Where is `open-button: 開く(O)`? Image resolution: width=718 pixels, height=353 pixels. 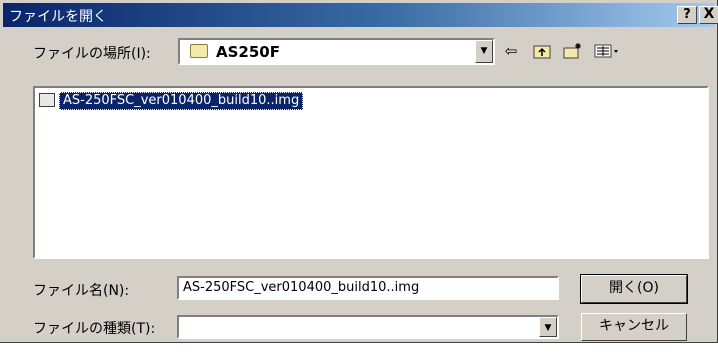
open-button: 開く(O) is located at coordinates (634, 289).